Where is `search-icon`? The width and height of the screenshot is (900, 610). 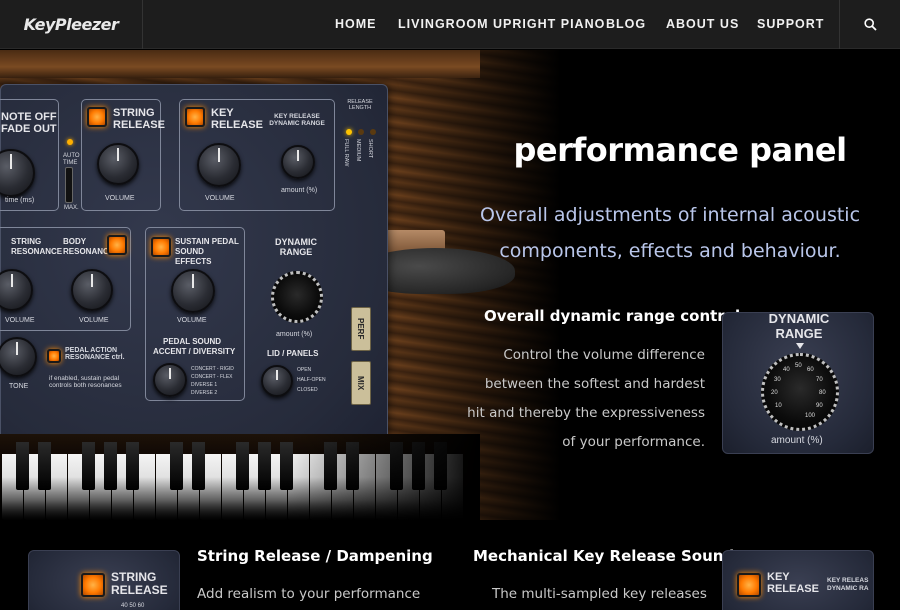
search-icon is located at coordinates (870, 24).